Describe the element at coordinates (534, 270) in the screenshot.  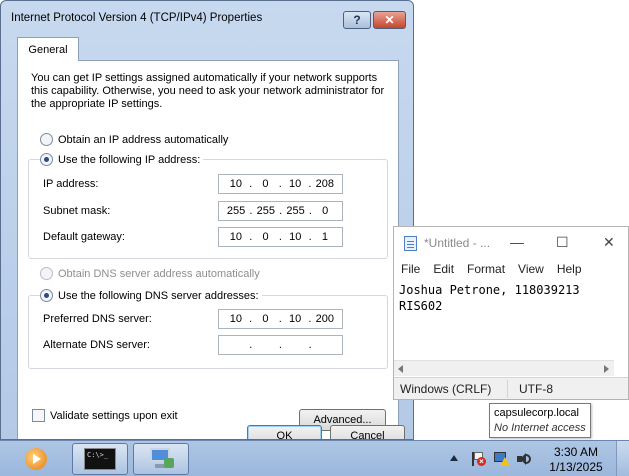
I see `menu-view: View` at that location.